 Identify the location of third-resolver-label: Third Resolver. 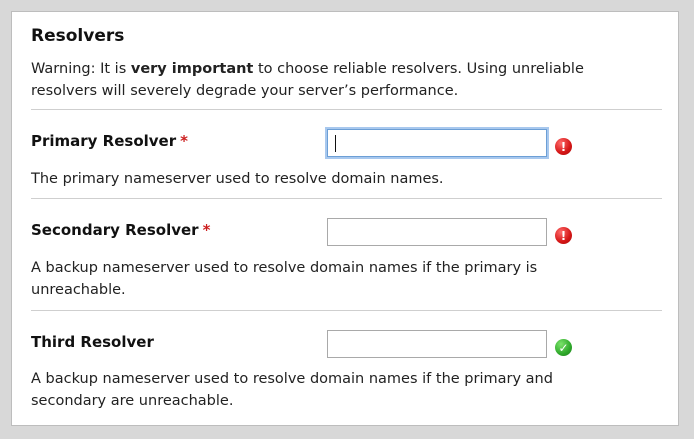
(92, 342).